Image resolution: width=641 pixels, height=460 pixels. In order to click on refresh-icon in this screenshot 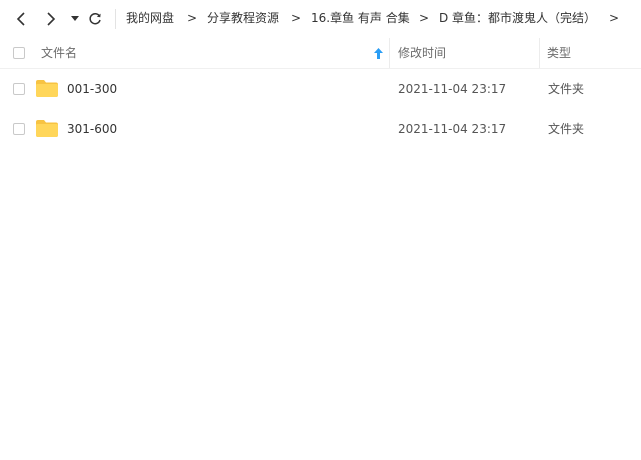, I will do `click(95, 18)`.